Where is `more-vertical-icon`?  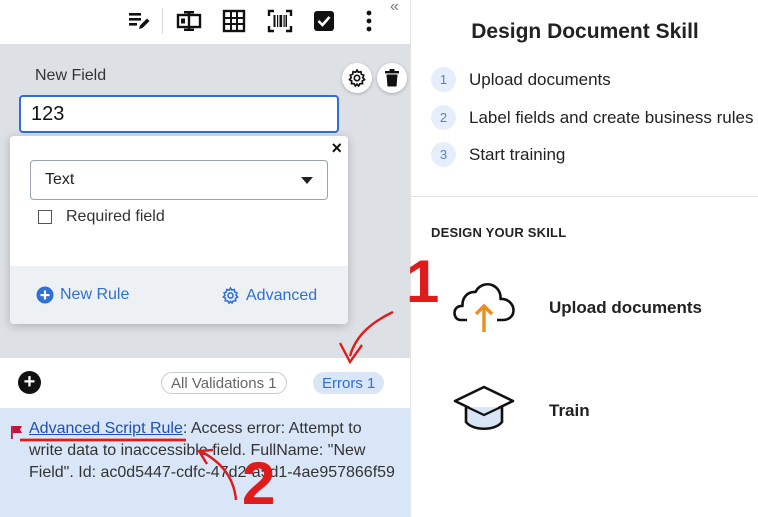 more-vertical-icon is located at coordinates (369, 21).